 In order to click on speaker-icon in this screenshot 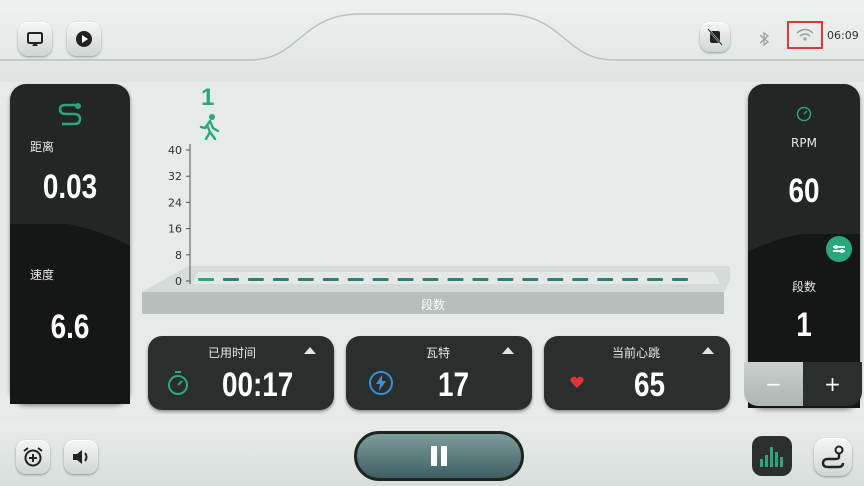, I will do `click(80, 457)`.